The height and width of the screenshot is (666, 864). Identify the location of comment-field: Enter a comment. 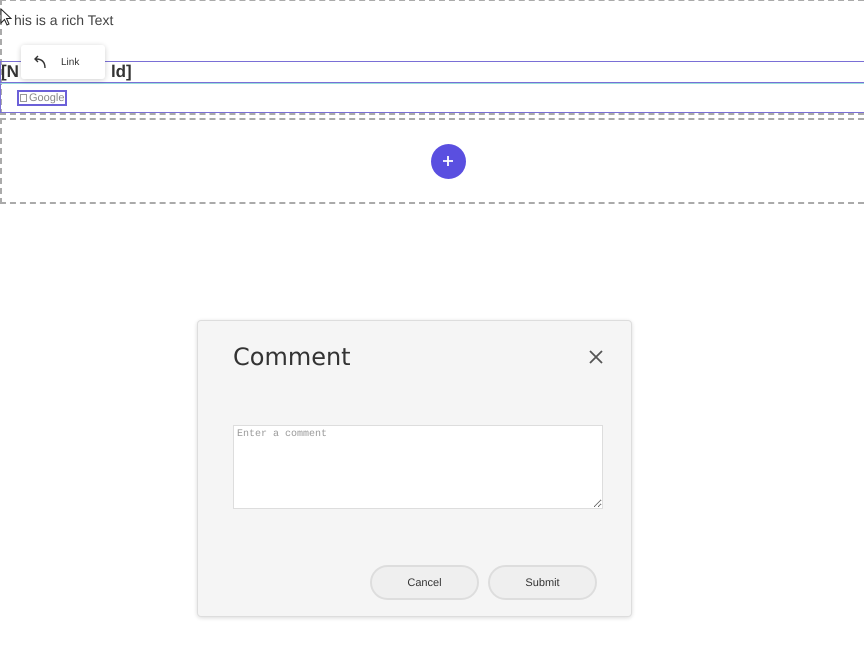
(418, 467).